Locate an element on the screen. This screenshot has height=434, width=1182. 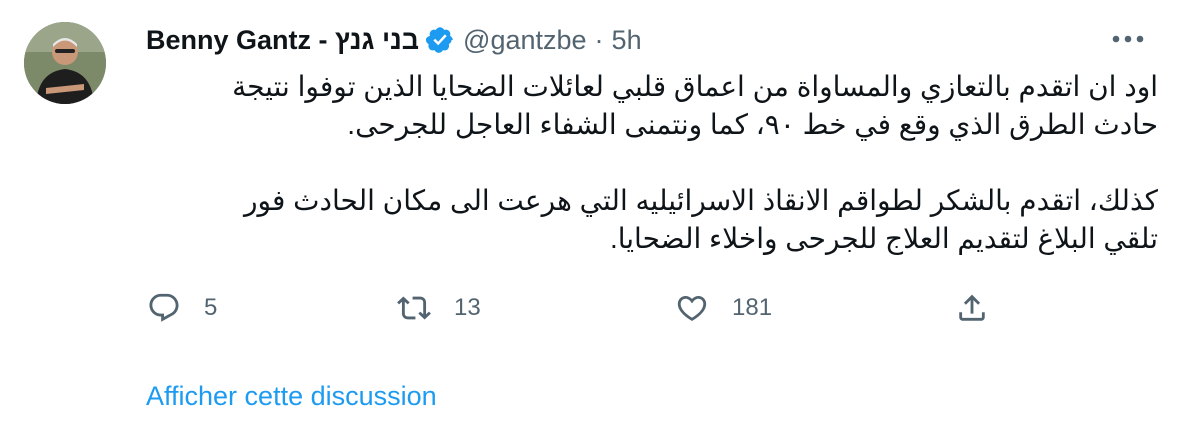
tweet-header: Benny Gantz - בני גנץ @gantzbe · 5h is located at coordinates (394, 40).